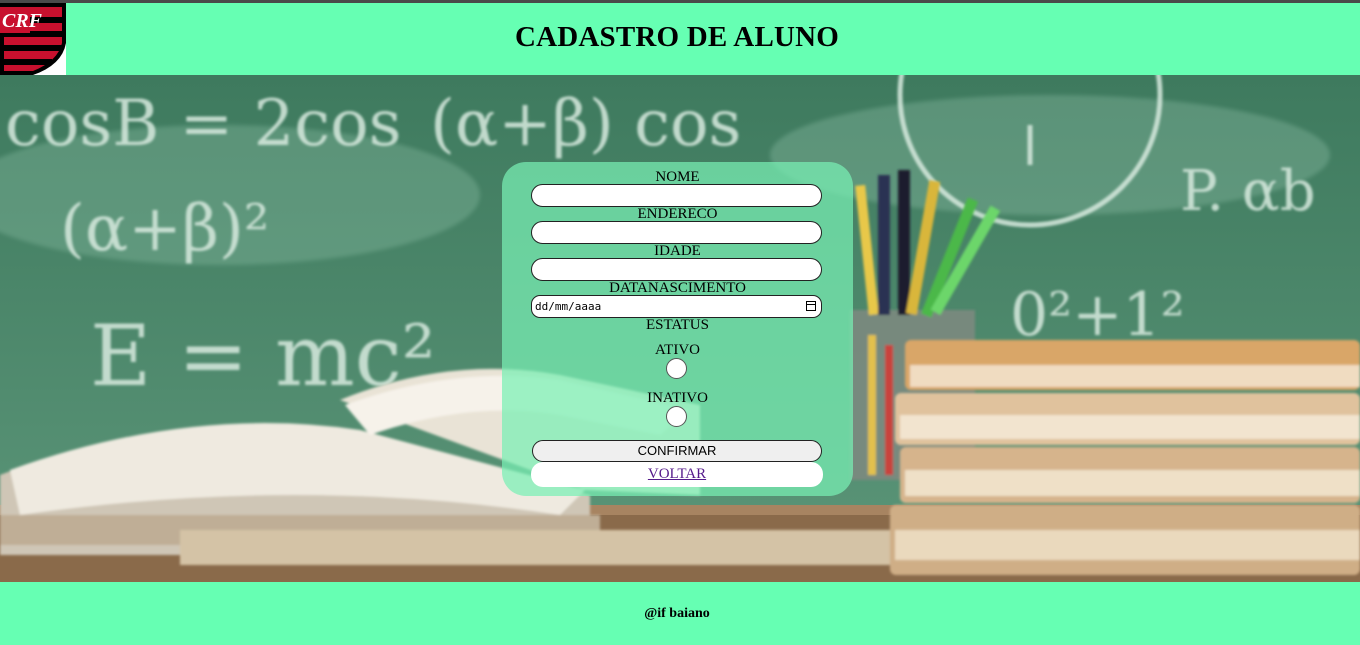 Image resolution: width=1360 pixels, height=645 pixels. I want to click on ativo-radio, so click(676, 368).